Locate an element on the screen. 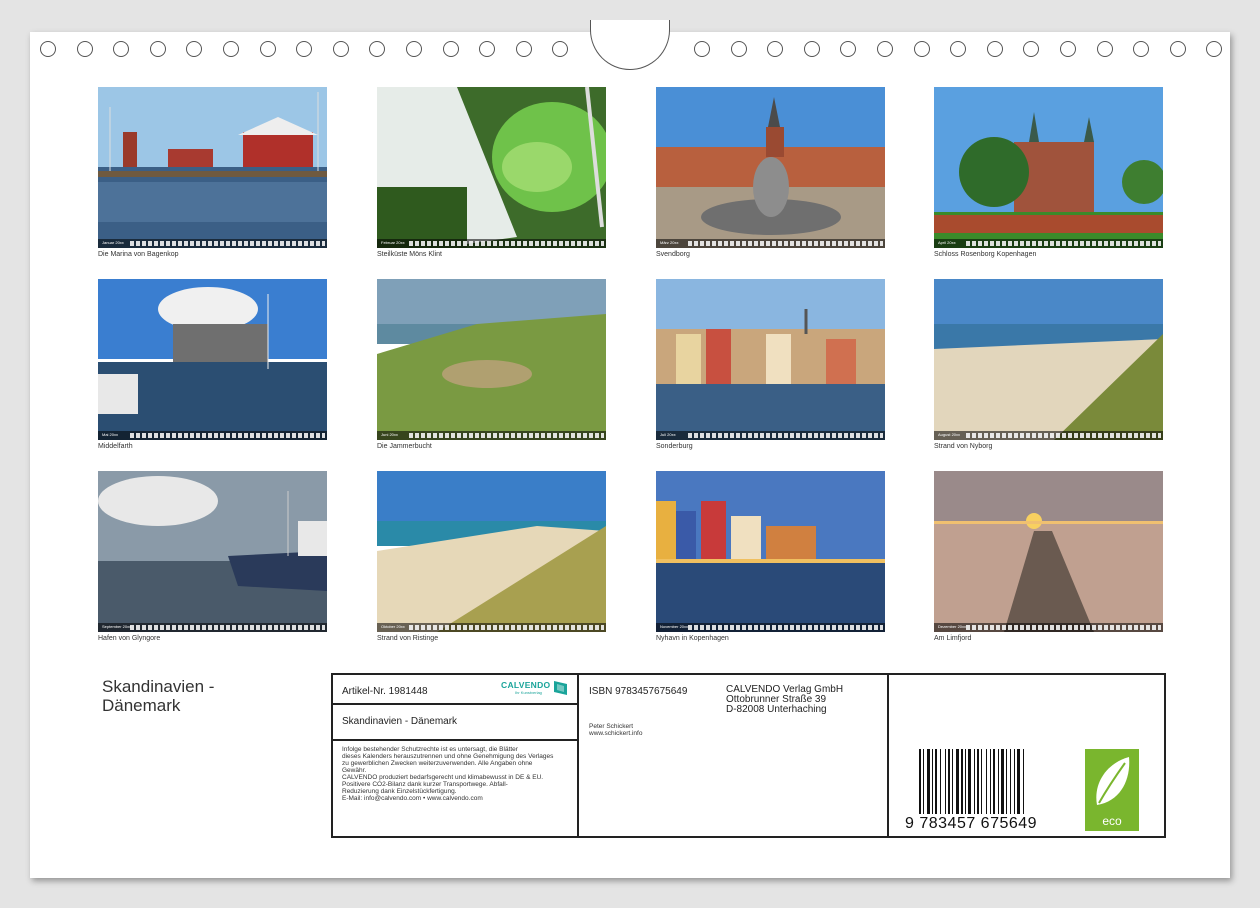  cliff-photo is located at coordinates (491, 167).